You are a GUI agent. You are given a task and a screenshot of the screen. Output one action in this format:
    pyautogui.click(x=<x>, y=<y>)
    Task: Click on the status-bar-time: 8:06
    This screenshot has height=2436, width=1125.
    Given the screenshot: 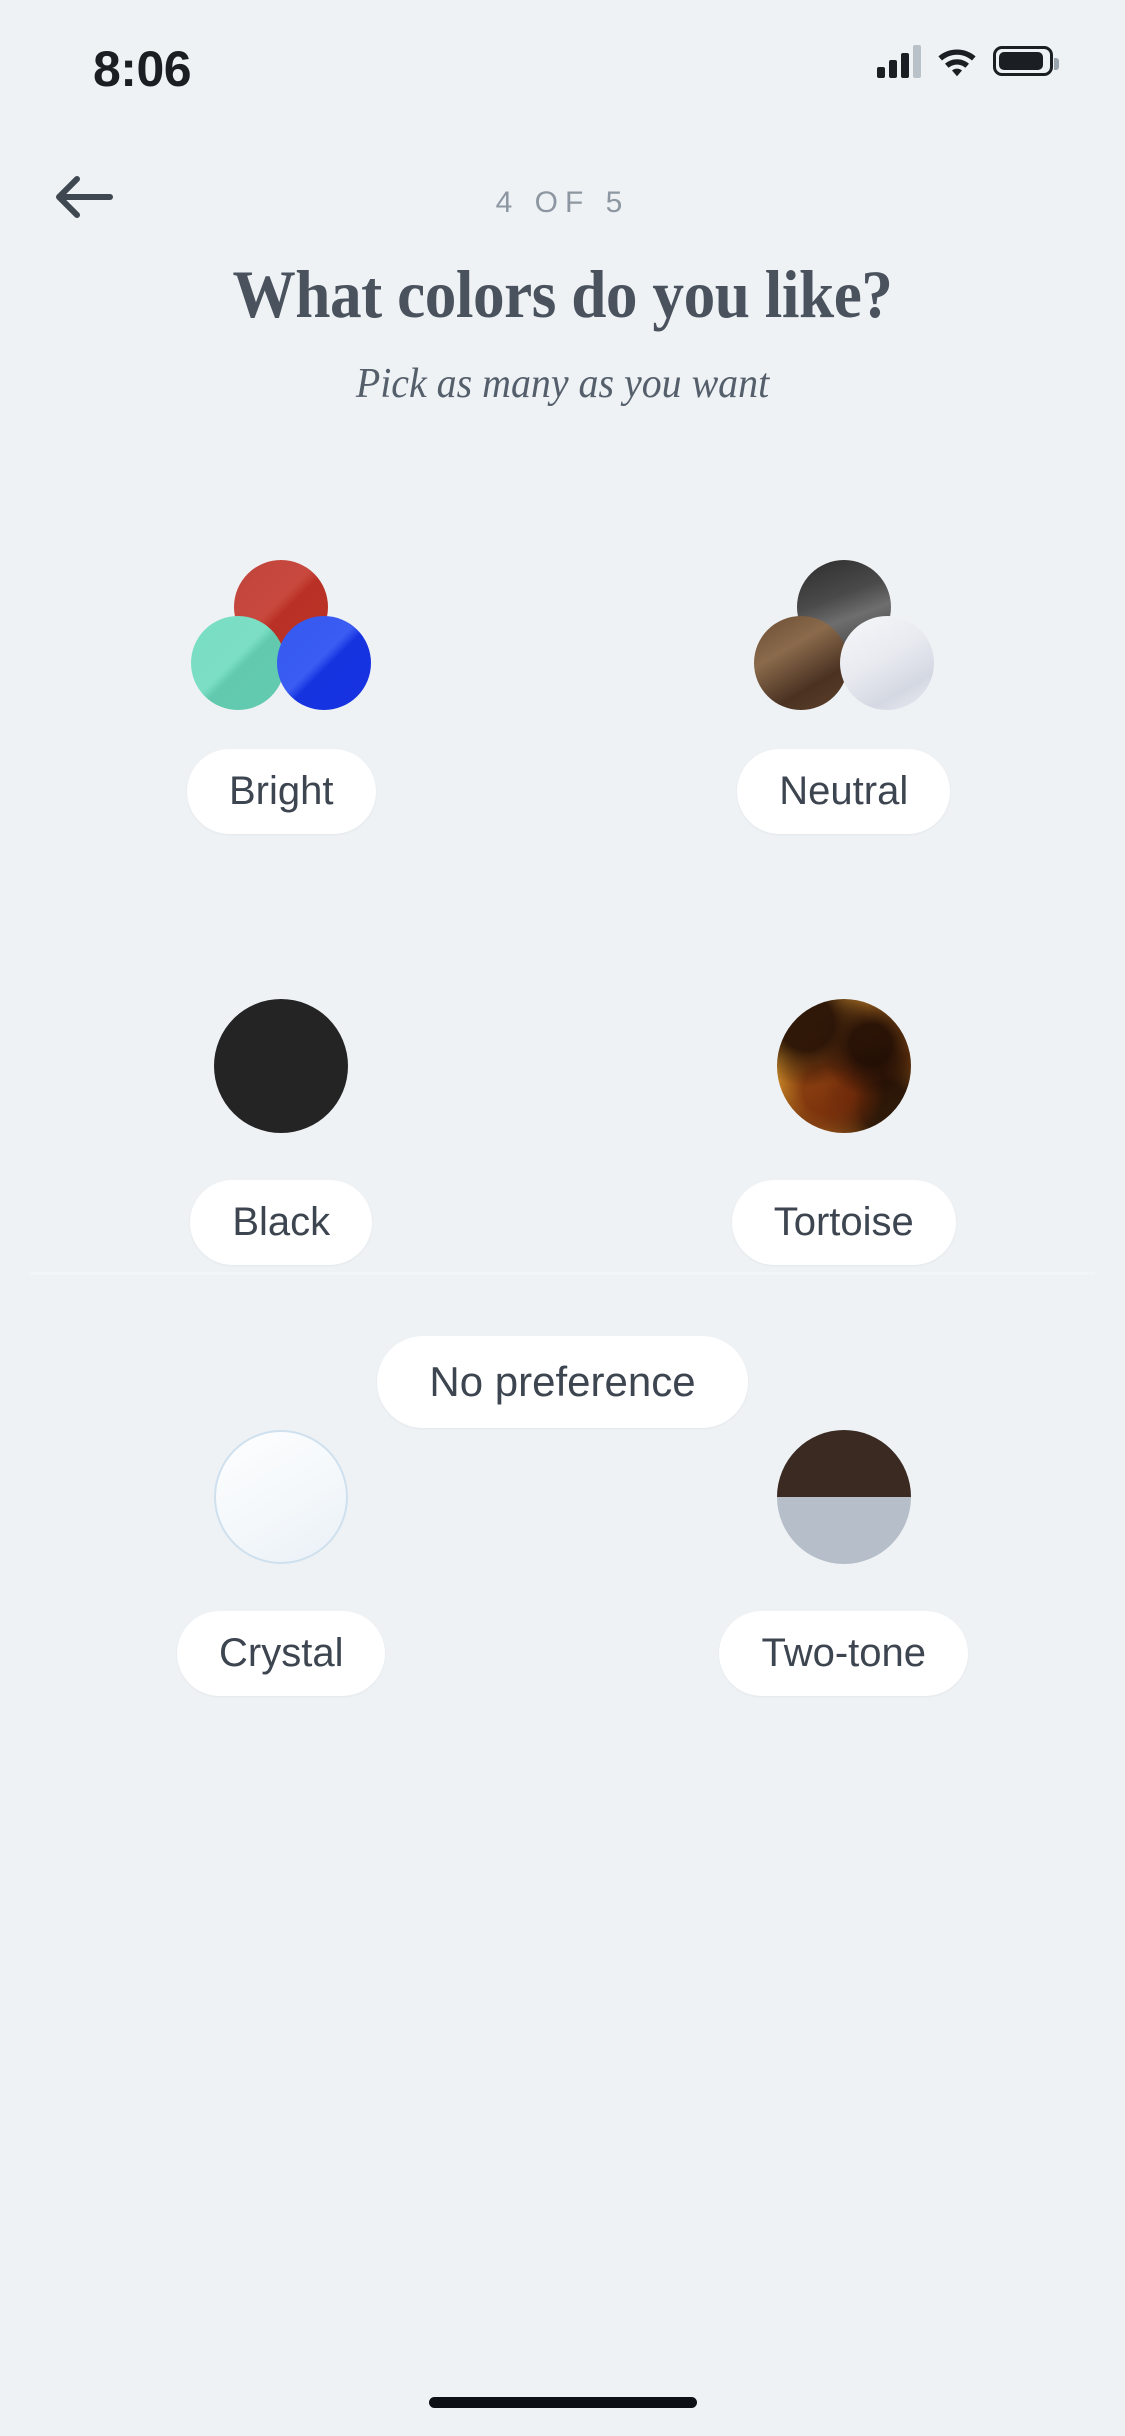 What is the action you would take?
    pyautogui.click(x=142, y=69)
    